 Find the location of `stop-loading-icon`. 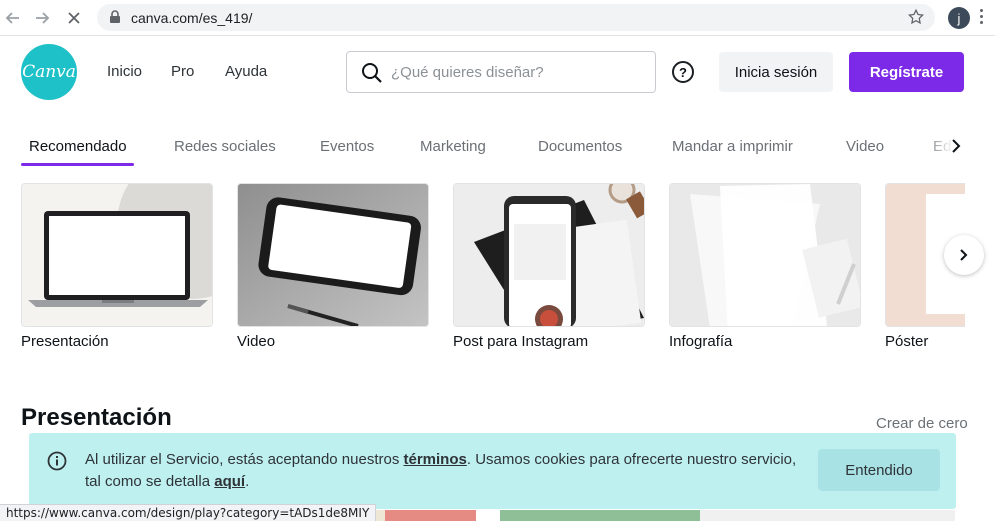

stop-loading-icon is located at coordinates (74, 18).